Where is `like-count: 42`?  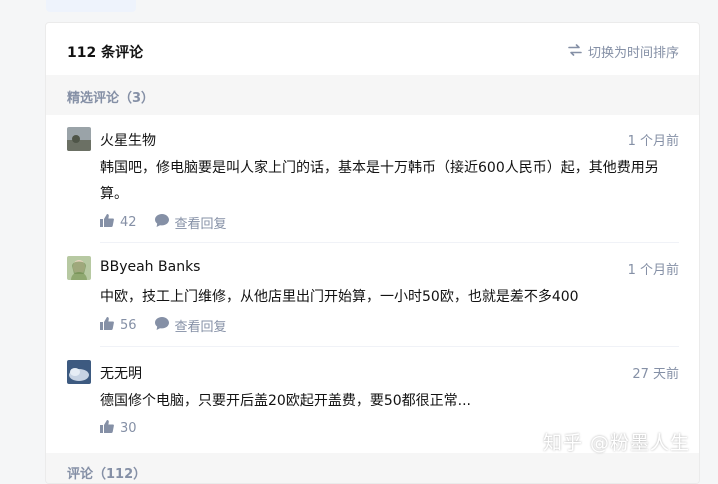 like-count: 42 is located at coordinates (128, 222).